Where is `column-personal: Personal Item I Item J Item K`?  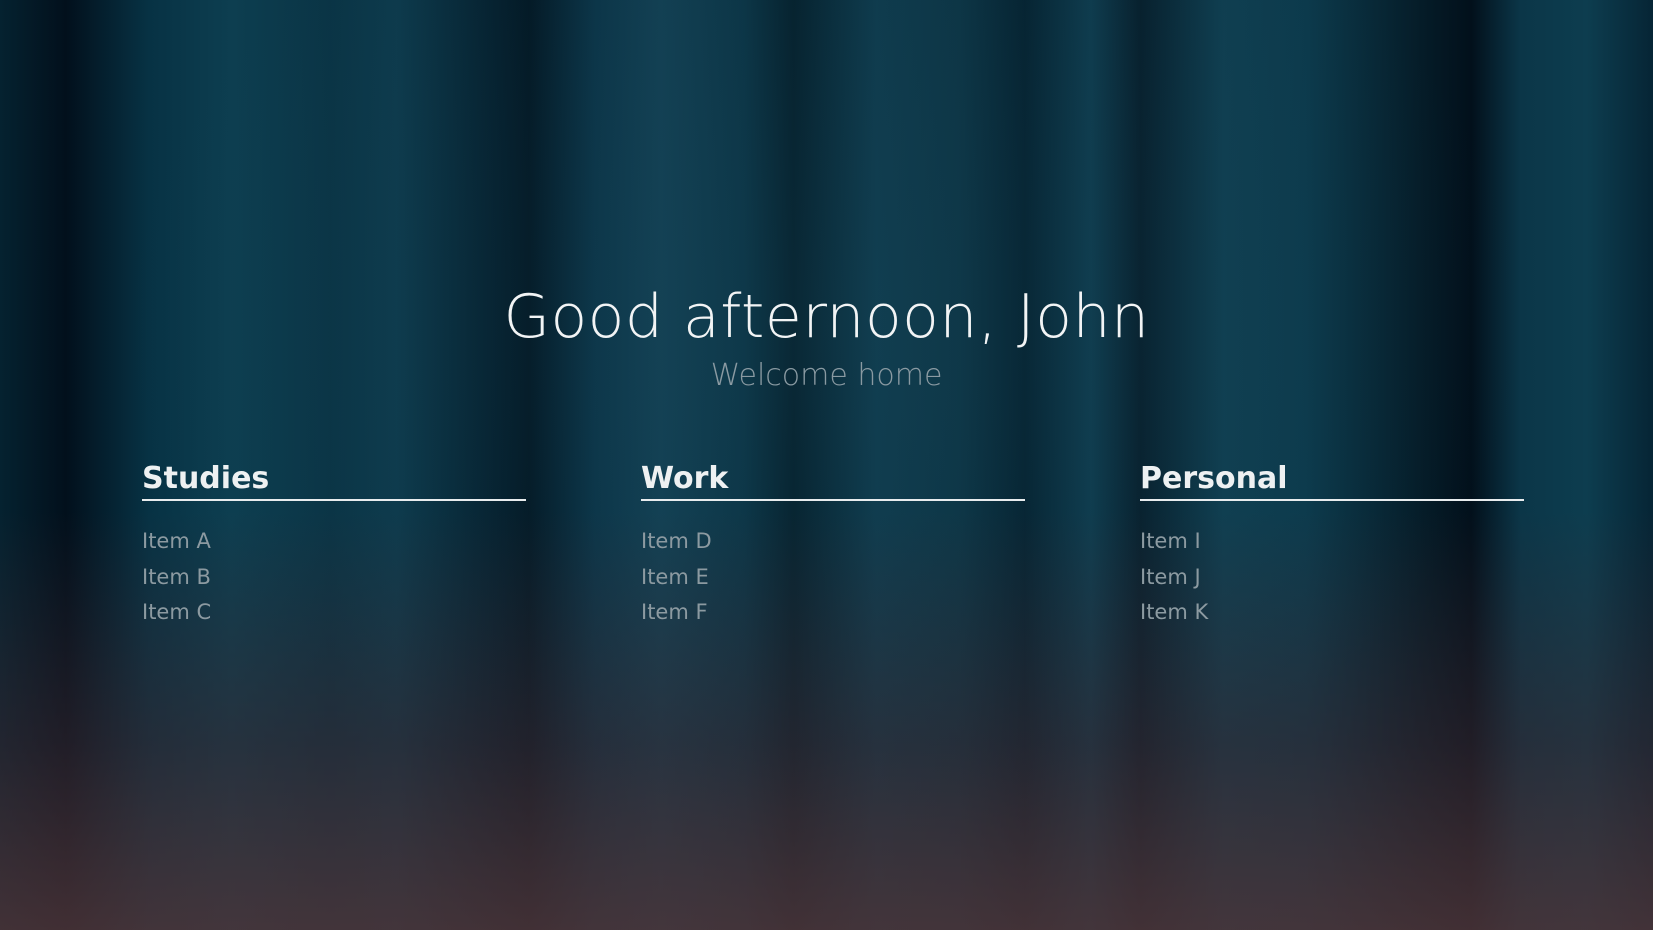
column-personal: Personal Item I Item J Item K is located at coordinates (1332, 545).